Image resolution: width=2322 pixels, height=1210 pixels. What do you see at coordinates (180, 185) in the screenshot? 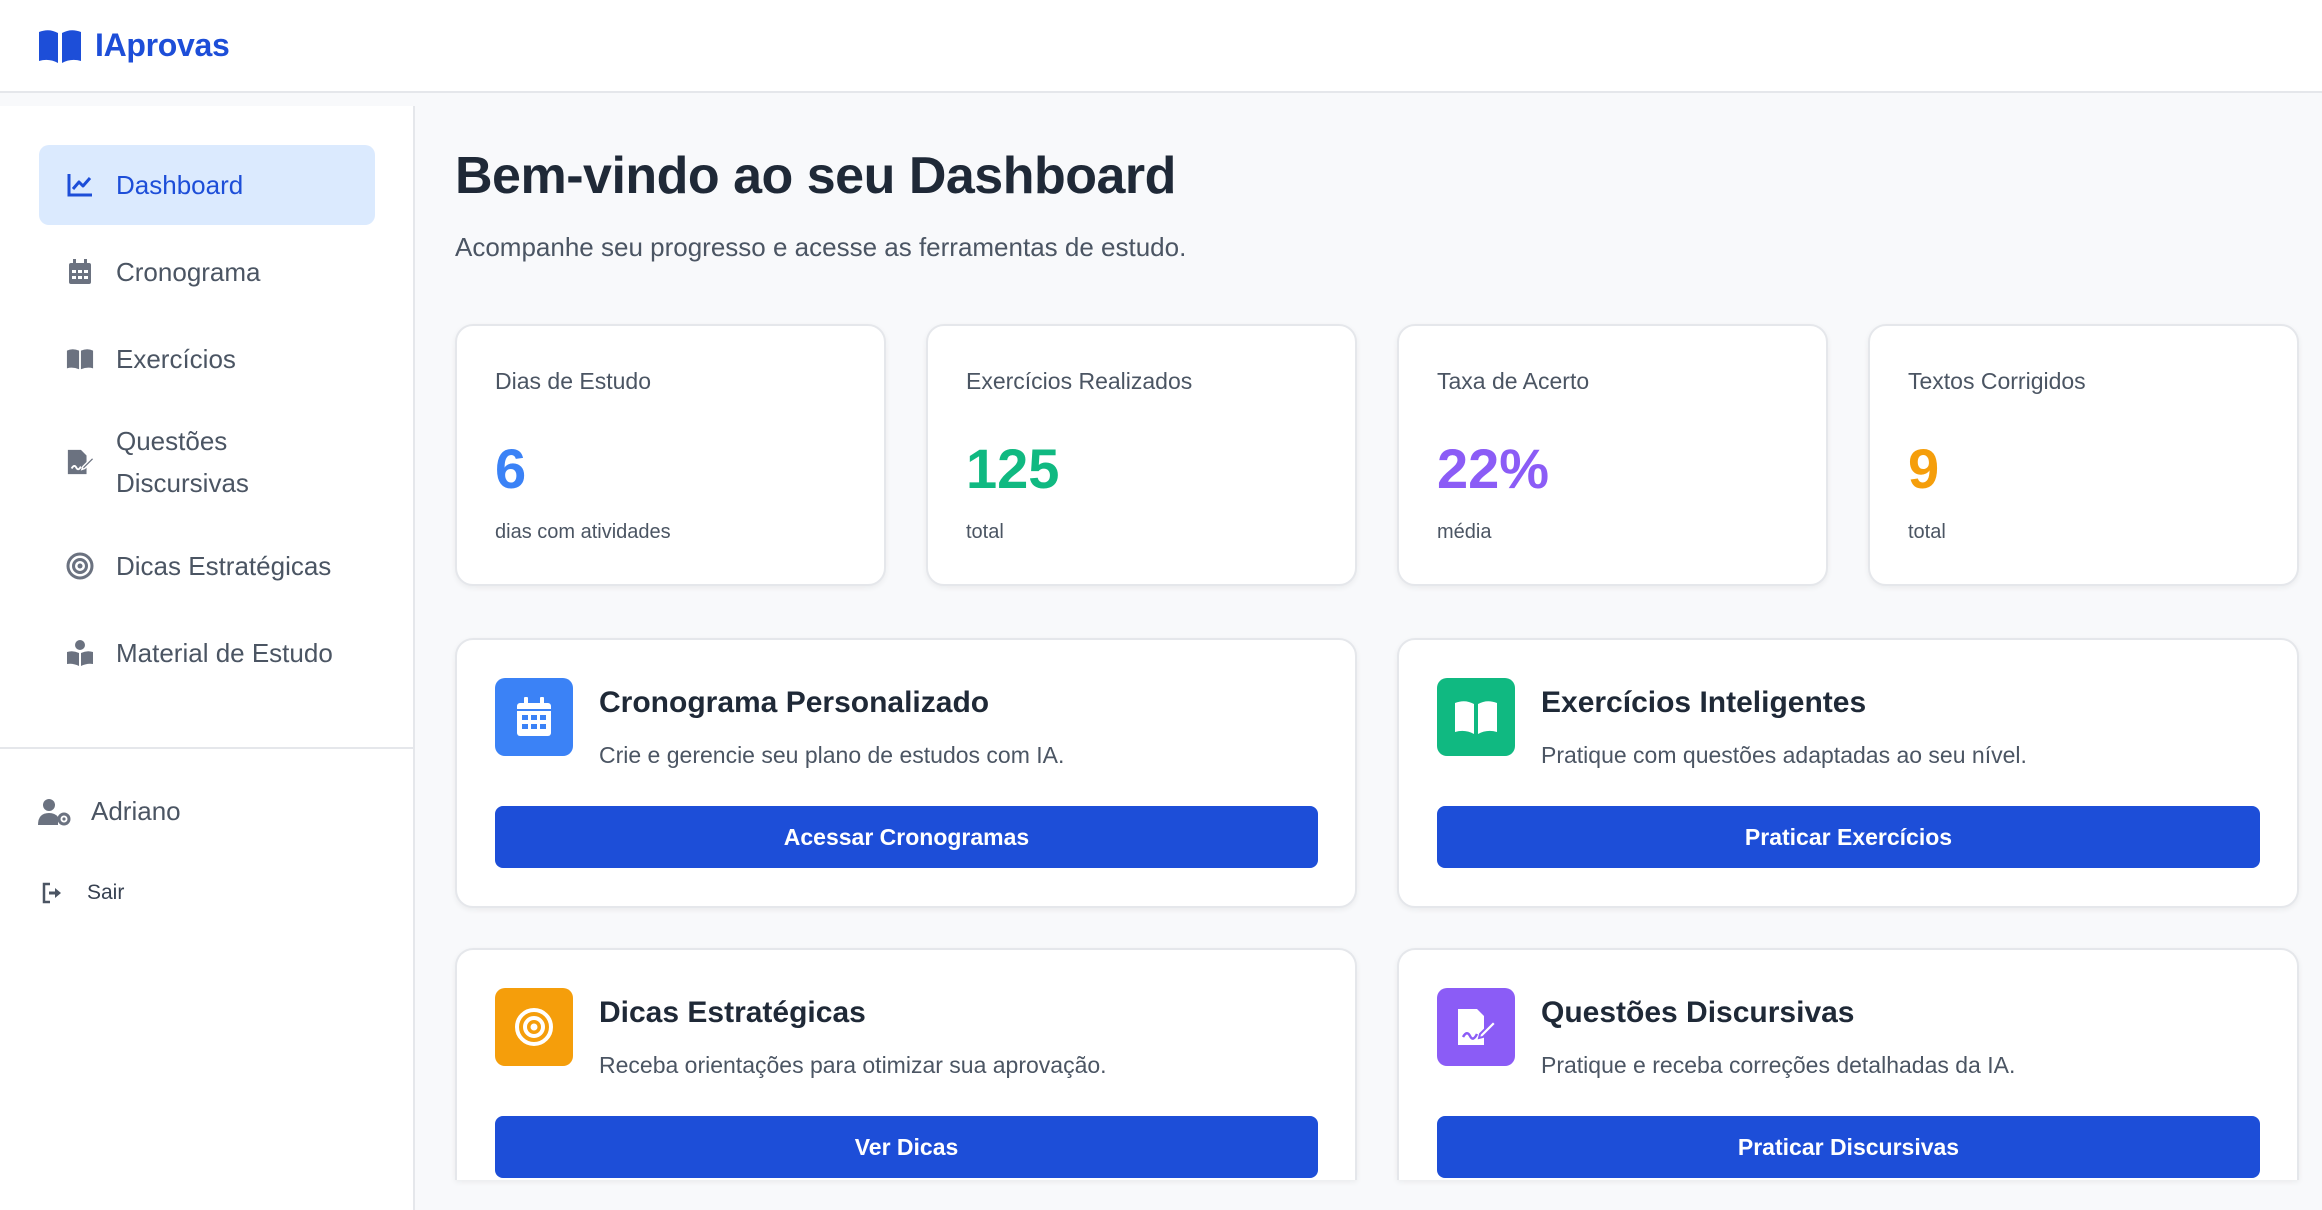
I see `sidebar-item-label: Dashboard` at bounding box center [180, 185].